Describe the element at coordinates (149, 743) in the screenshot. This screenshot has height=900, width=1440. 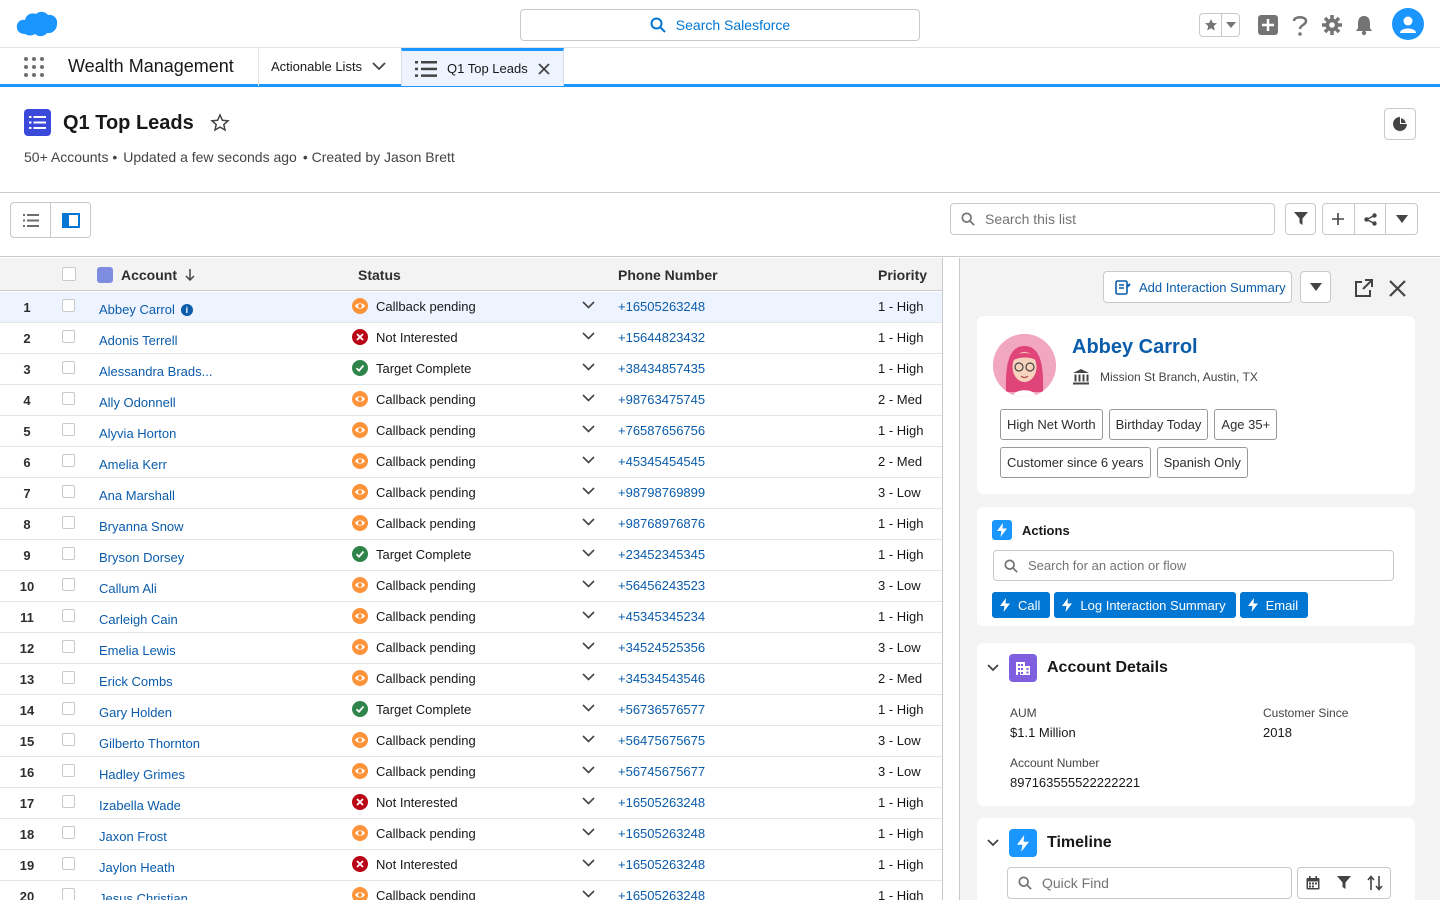
I see `account-name: Gilberto Thornton` at that location.